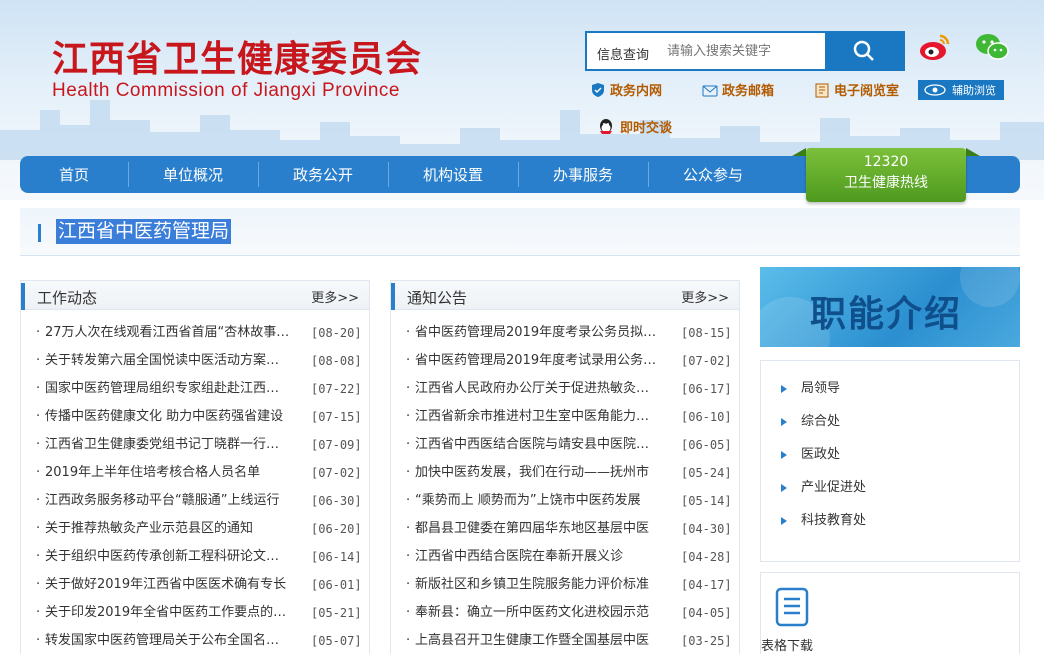 The height and width of the screenshot is (654, 1044). I want to click on list-item: · 关于推荐热敏灸产业示范县区的通知 [06-20], so click(195, 529).